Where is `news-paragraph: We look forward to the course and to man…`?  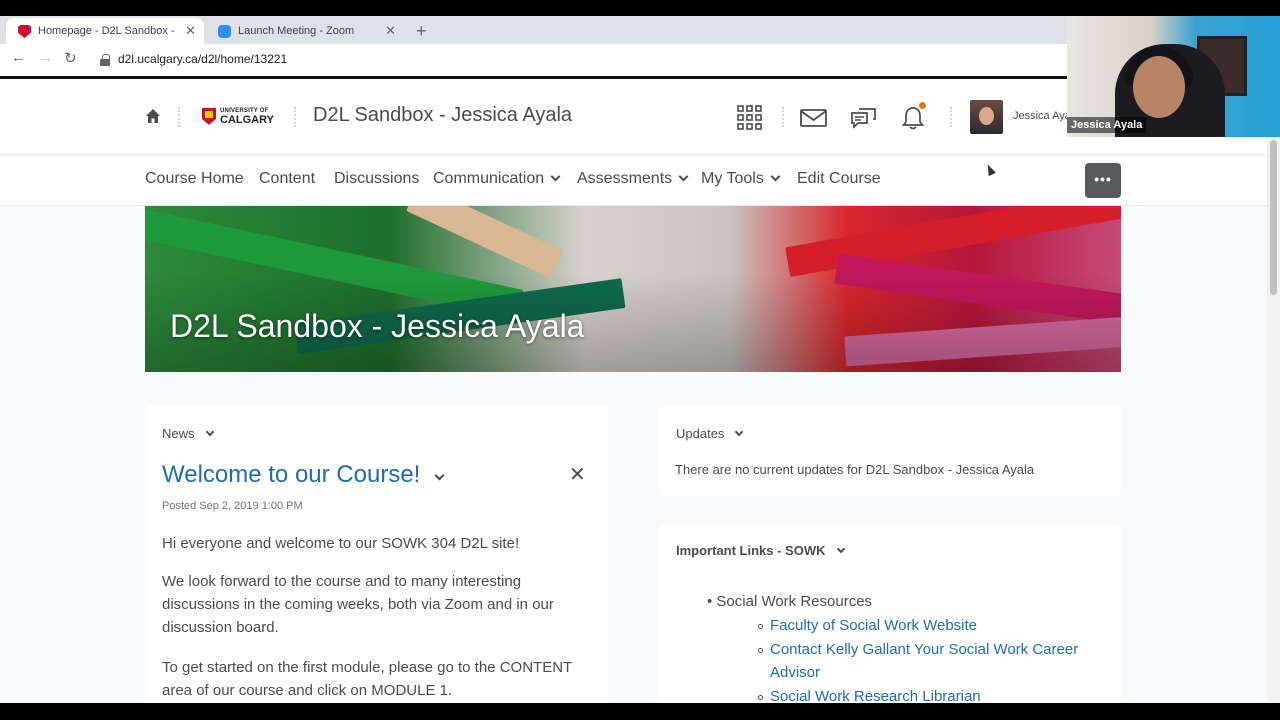
news-paragraph: We look forward to the course and to man… is located at coordinates (358, 604).